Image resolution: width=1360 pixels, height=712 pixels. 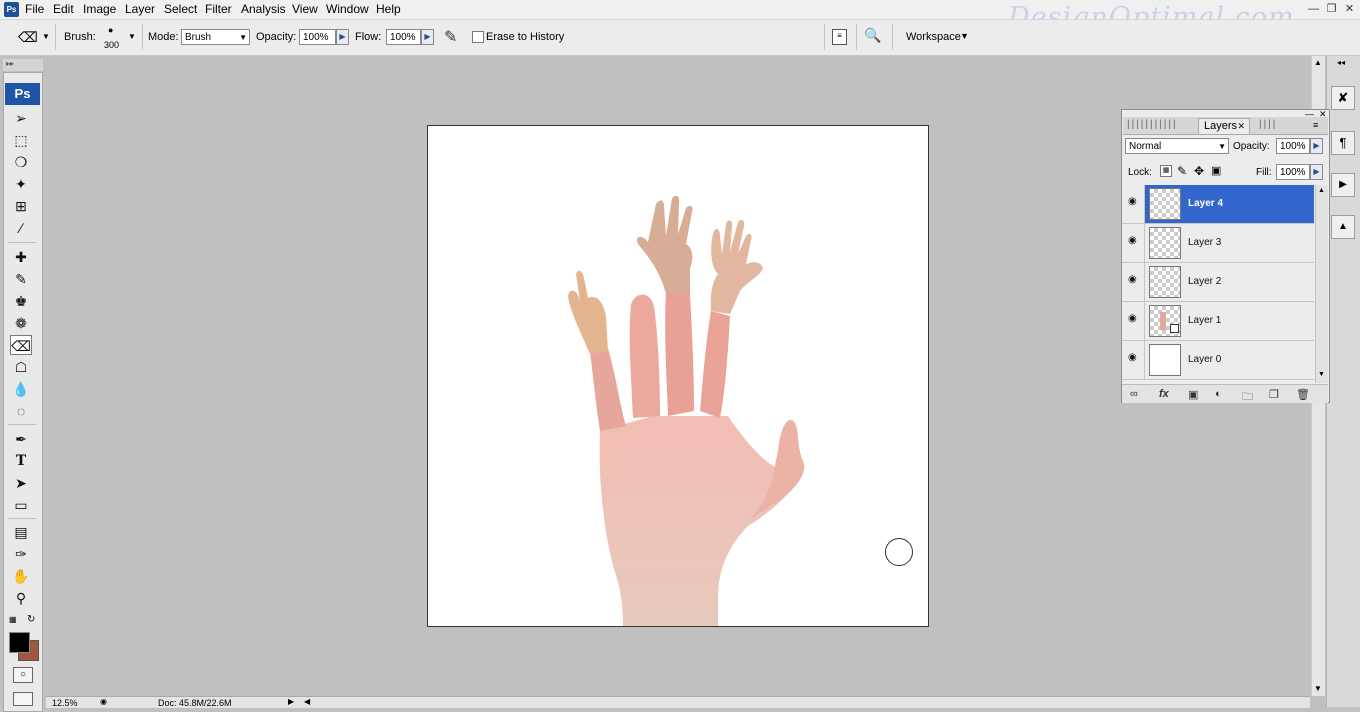 What do you see at coordinates (1349, 9) in the screenshot?
I see `close-icon: ✕` at bounding box center [1349, 9].